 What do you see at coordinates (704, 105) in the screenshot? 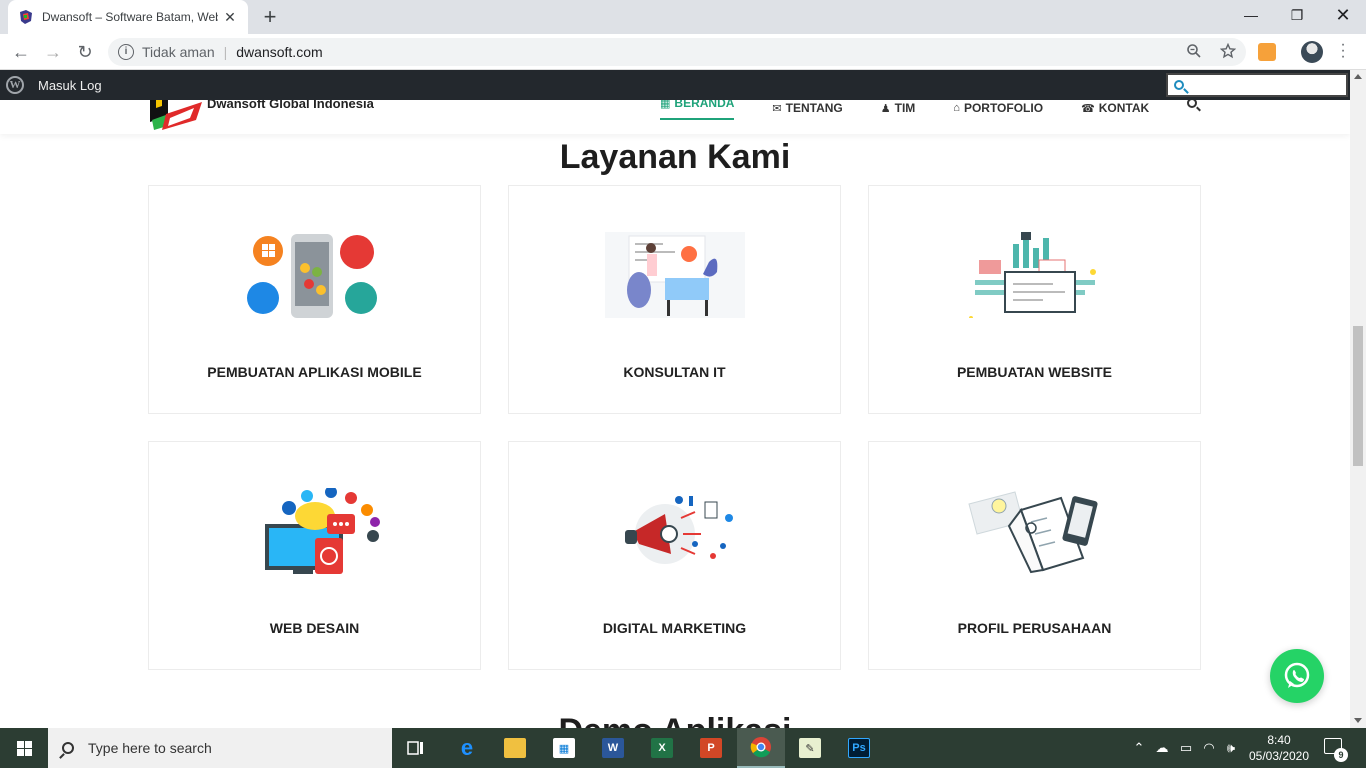
I see `nav-label: BERANDA` at bounding box center [704, 105].